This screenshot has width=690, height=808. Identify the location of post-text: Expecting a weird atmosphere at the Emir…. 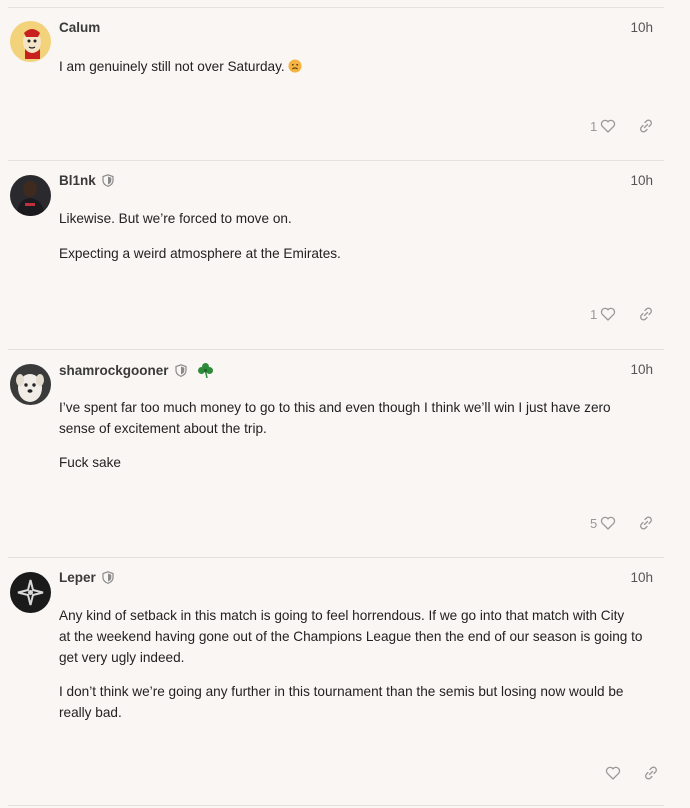
(200, 253).